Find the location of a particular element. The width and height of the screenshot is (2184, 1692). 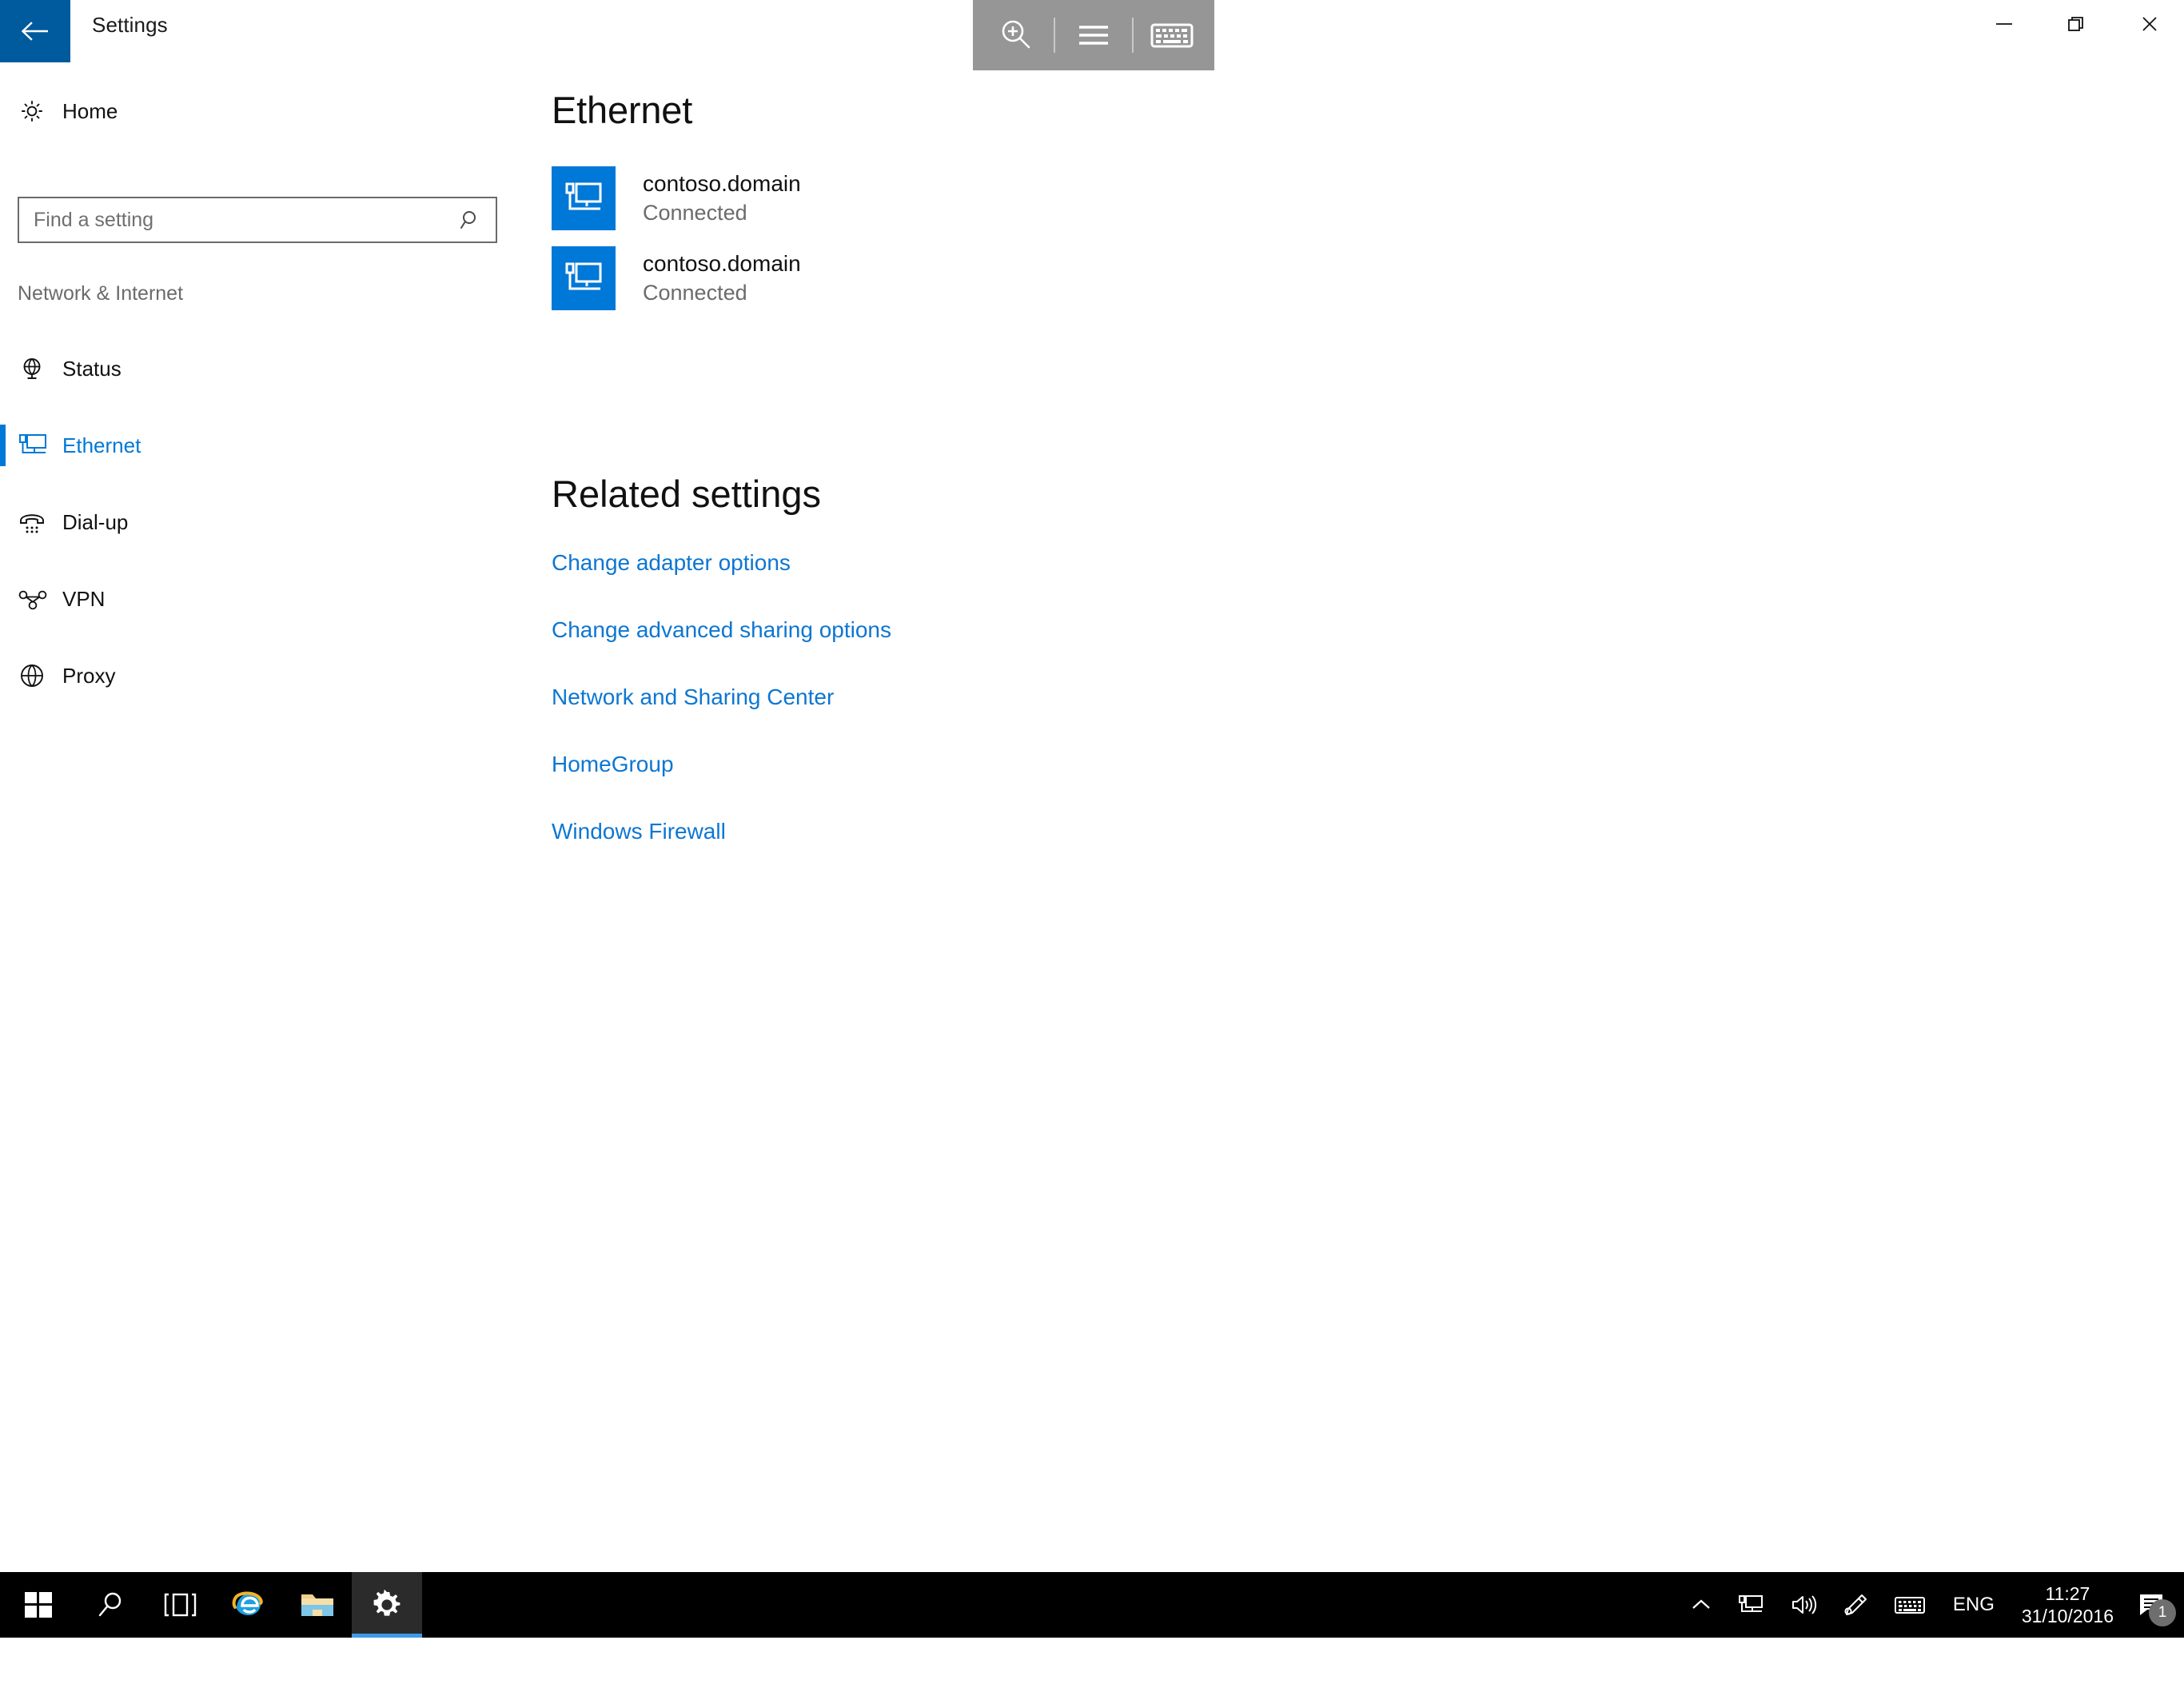

sidebar-item-label: Status is located at coordinates (92, 368).